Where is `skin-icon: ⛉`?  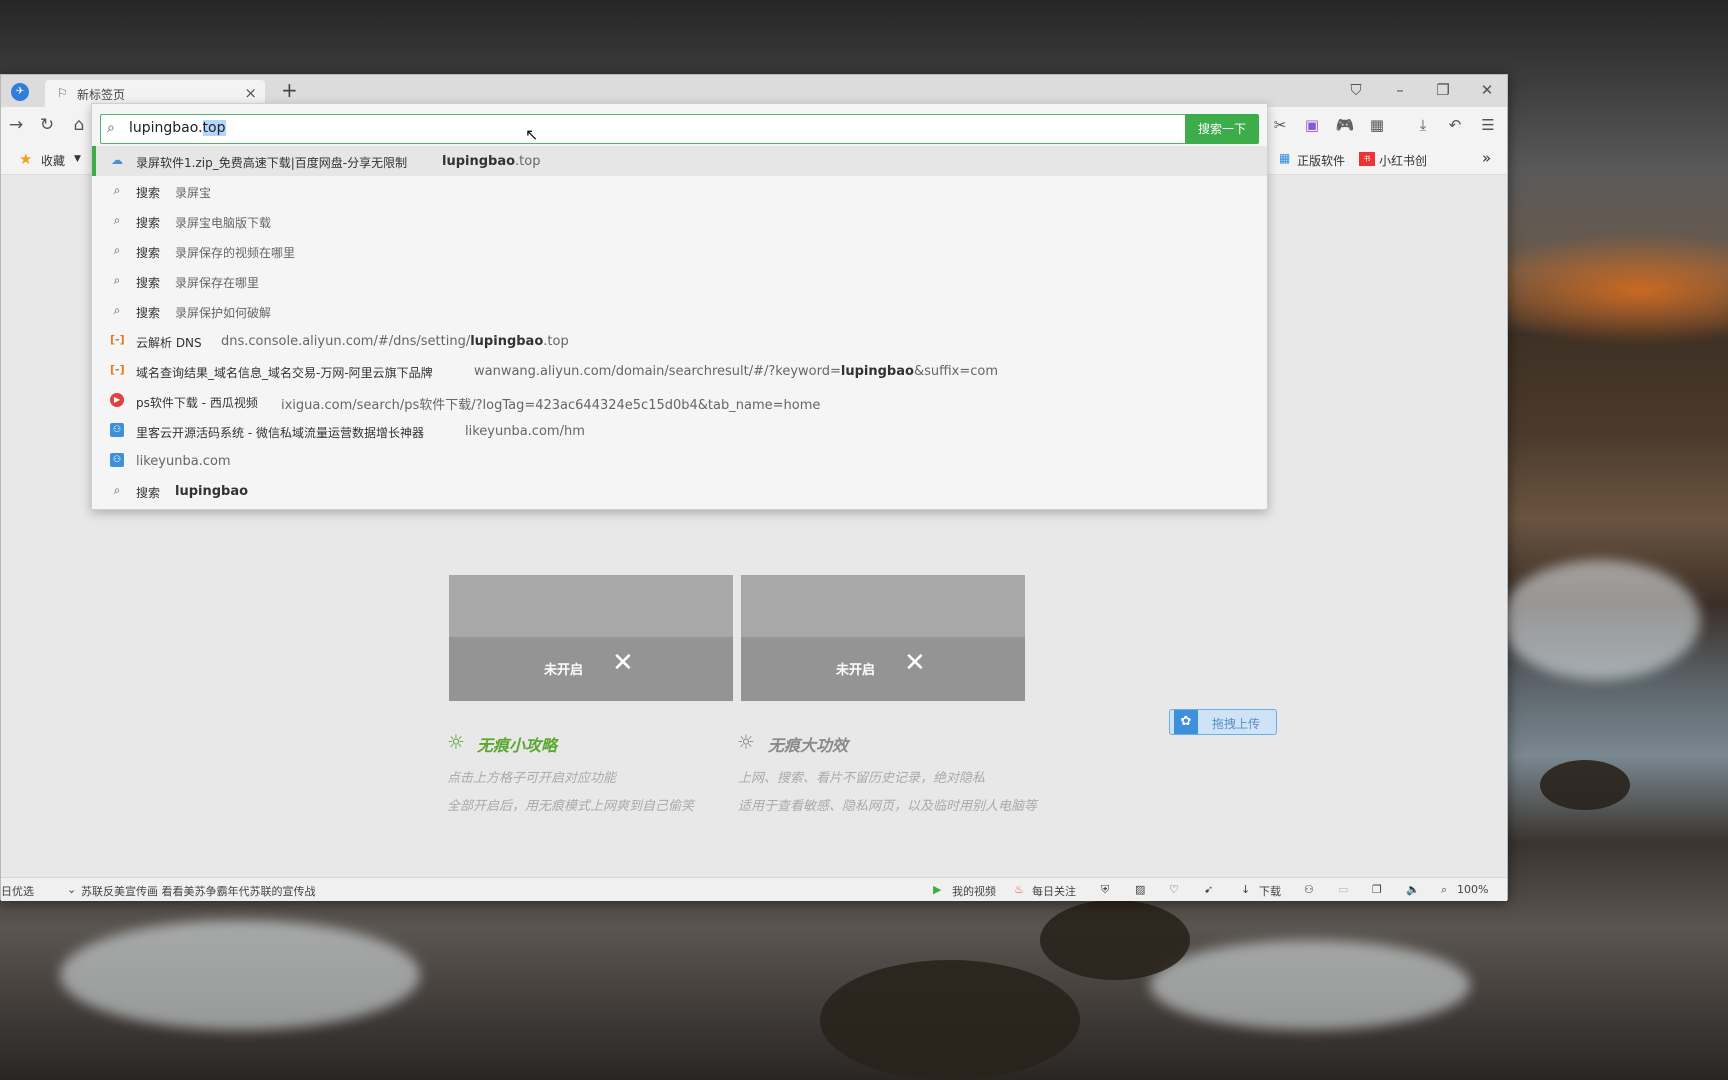 skin-icon: ⛉ is located at coordinates (1356, 90).